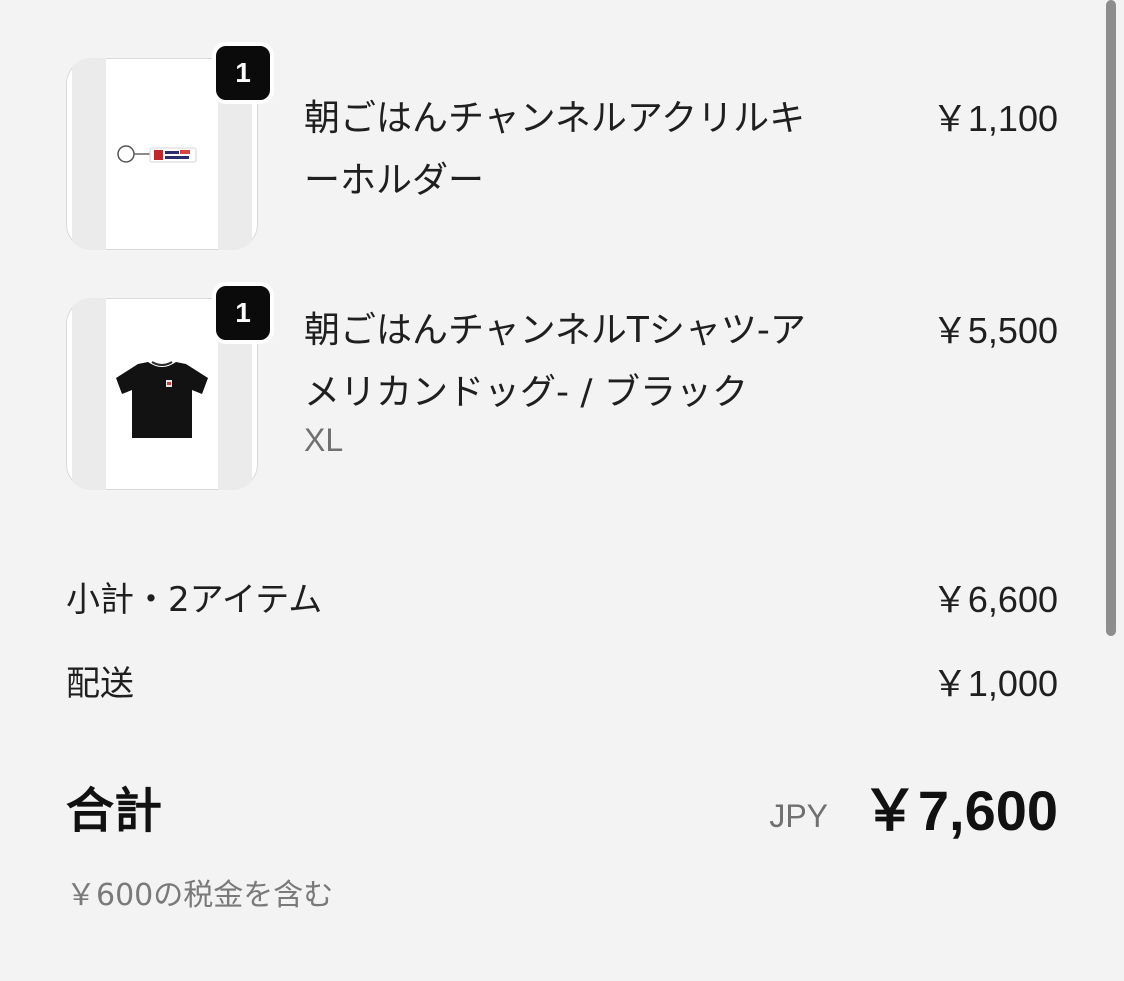 Image resolution: width=1124 pixels, height=981 pixels. I want to click on subtotal-value: ￥6,600, so click(994, 599).